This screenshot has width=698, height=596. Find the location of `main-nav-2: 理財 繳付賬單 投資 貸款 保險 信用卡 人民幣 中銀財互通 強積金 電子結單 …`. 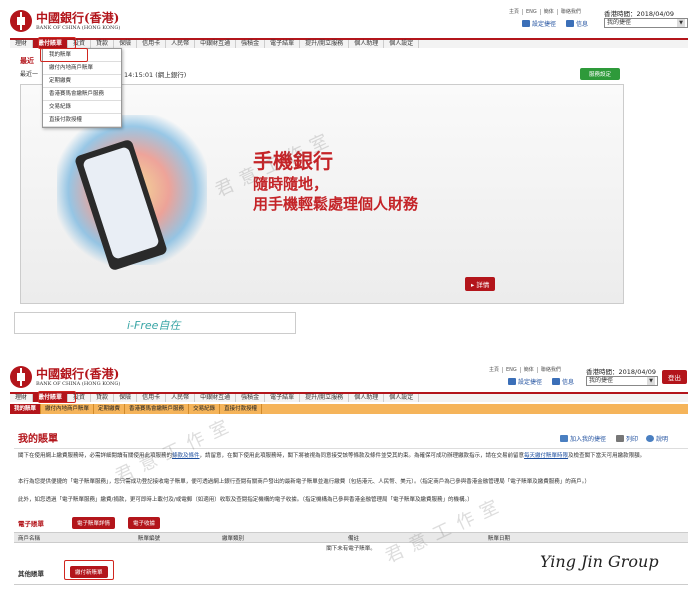

main-nav-2: 理財 繳付賬單 投資 貸款 保險 信用卡 人民幣 中銀財互通 強積金 電子結單 … is located at coordinates (349, 397).